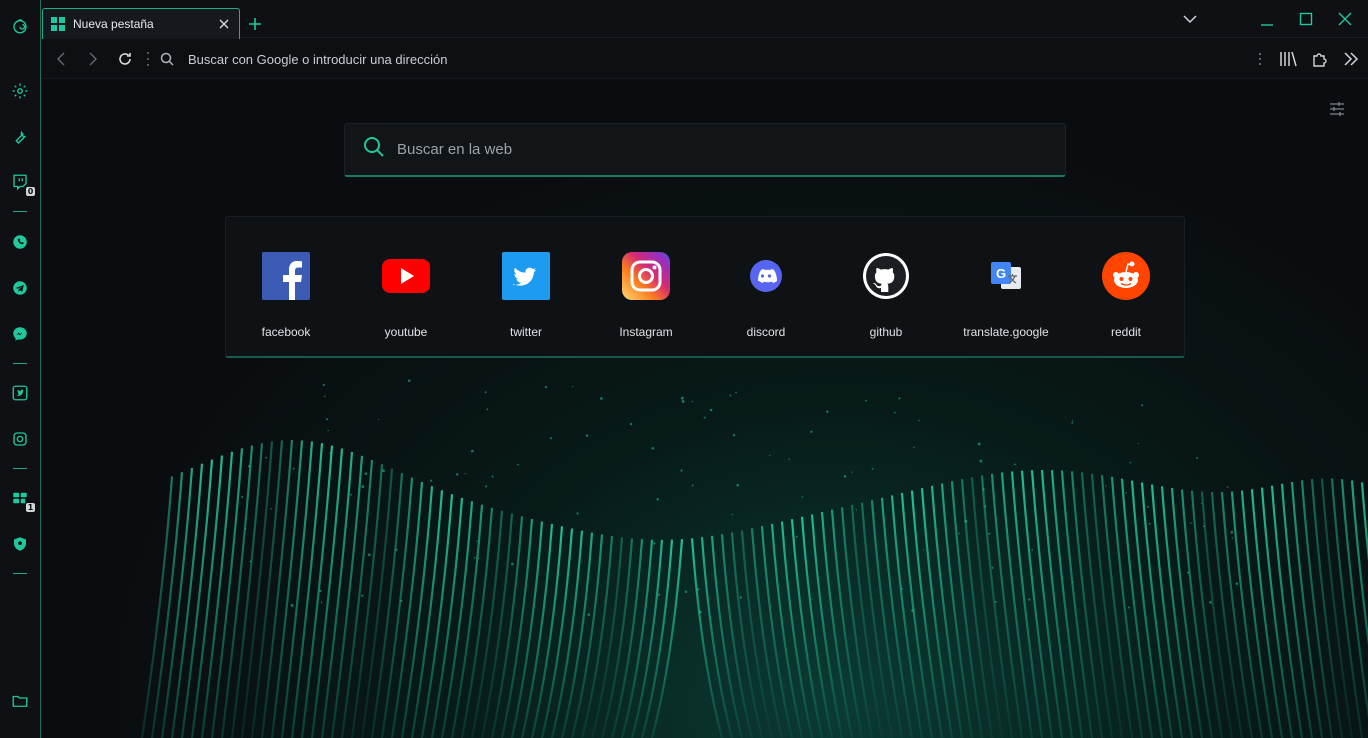 The height and width of the screenshot is (738, 1368). What do you see at coordinates (20, 288) in the screenshot?
I see `telegram-icon` at bounding box center [20, 288].